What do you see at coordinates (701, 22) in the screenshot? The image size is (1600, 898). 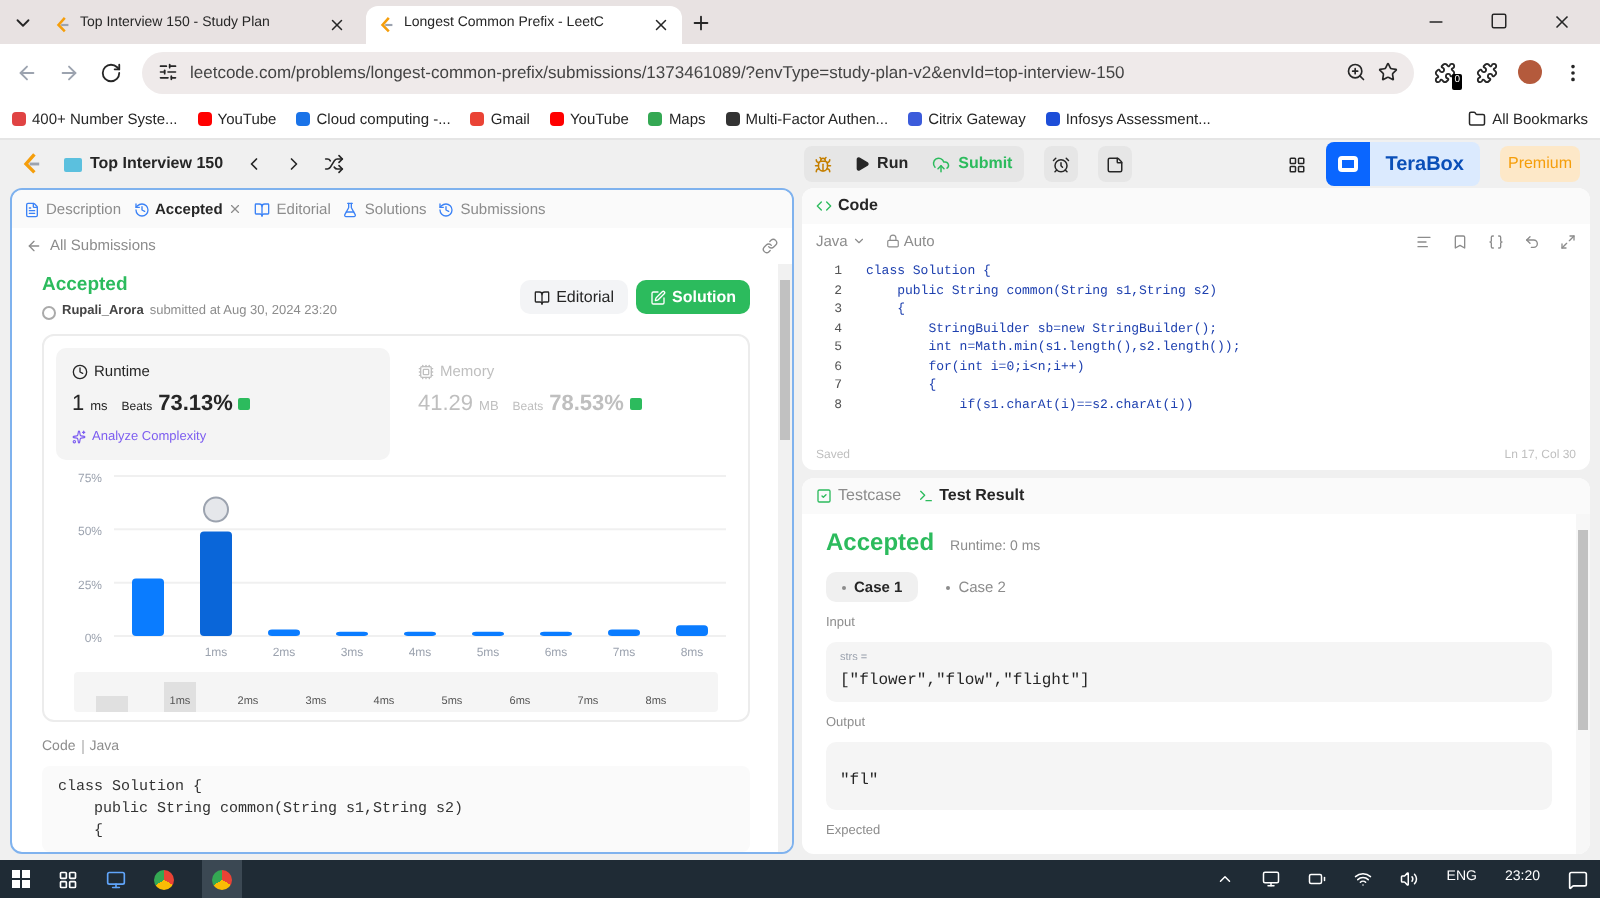 I see `new-tab-icon` at bounding box center [701, 22].